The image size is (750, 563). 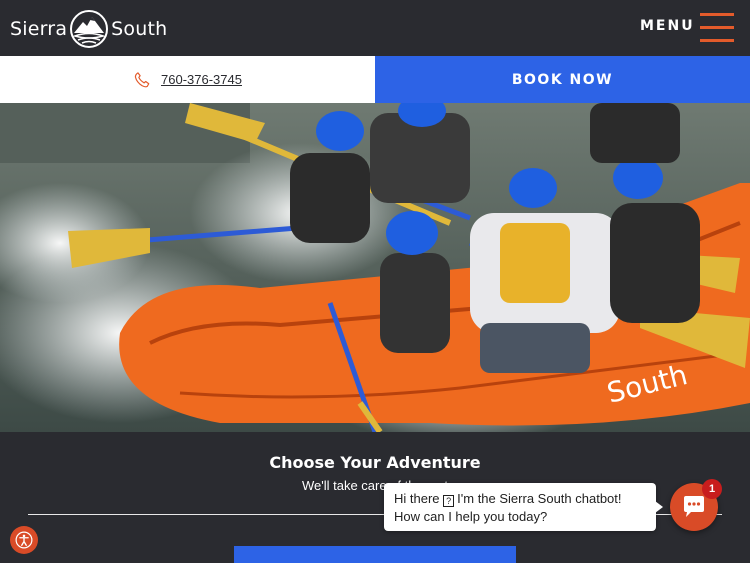 I want to click on brand-name-right: South, so click(x=139, y=29).